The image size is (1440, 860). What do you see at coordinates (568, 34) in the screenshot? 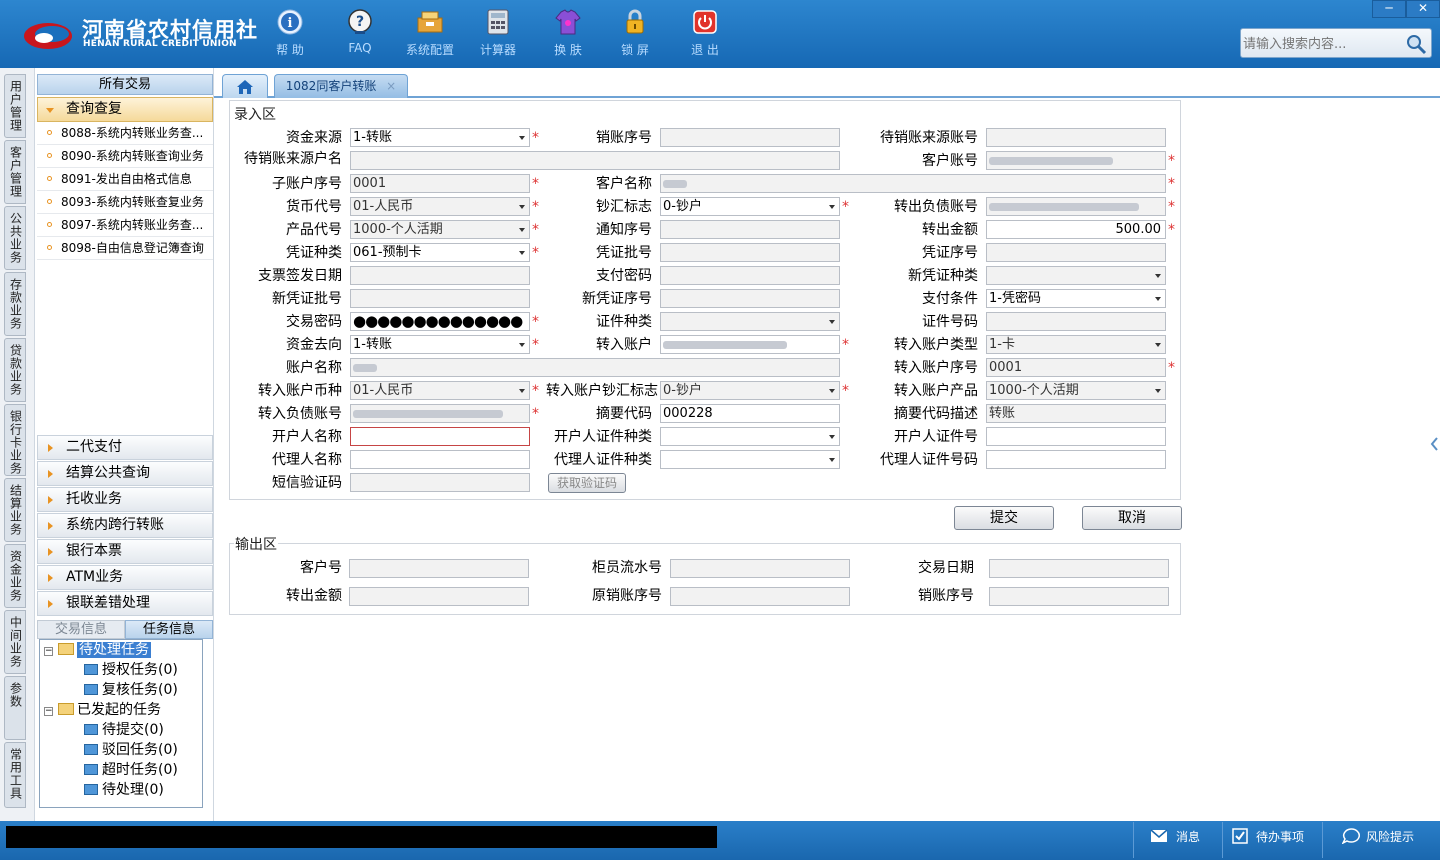
I see `skin-button: 换 肤` at bounding box center [568, 34].